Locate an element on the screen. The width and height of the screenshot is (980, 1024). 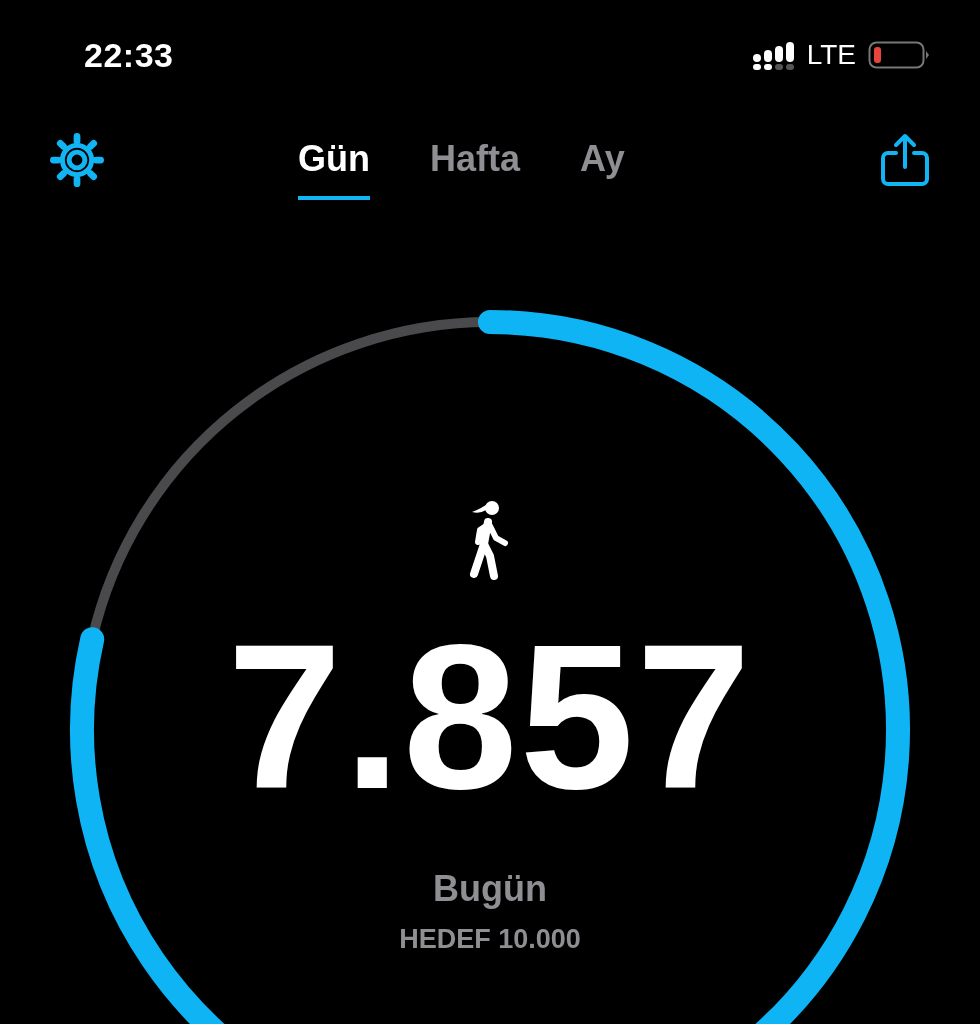
share-button is located at coordinates (905, 160).